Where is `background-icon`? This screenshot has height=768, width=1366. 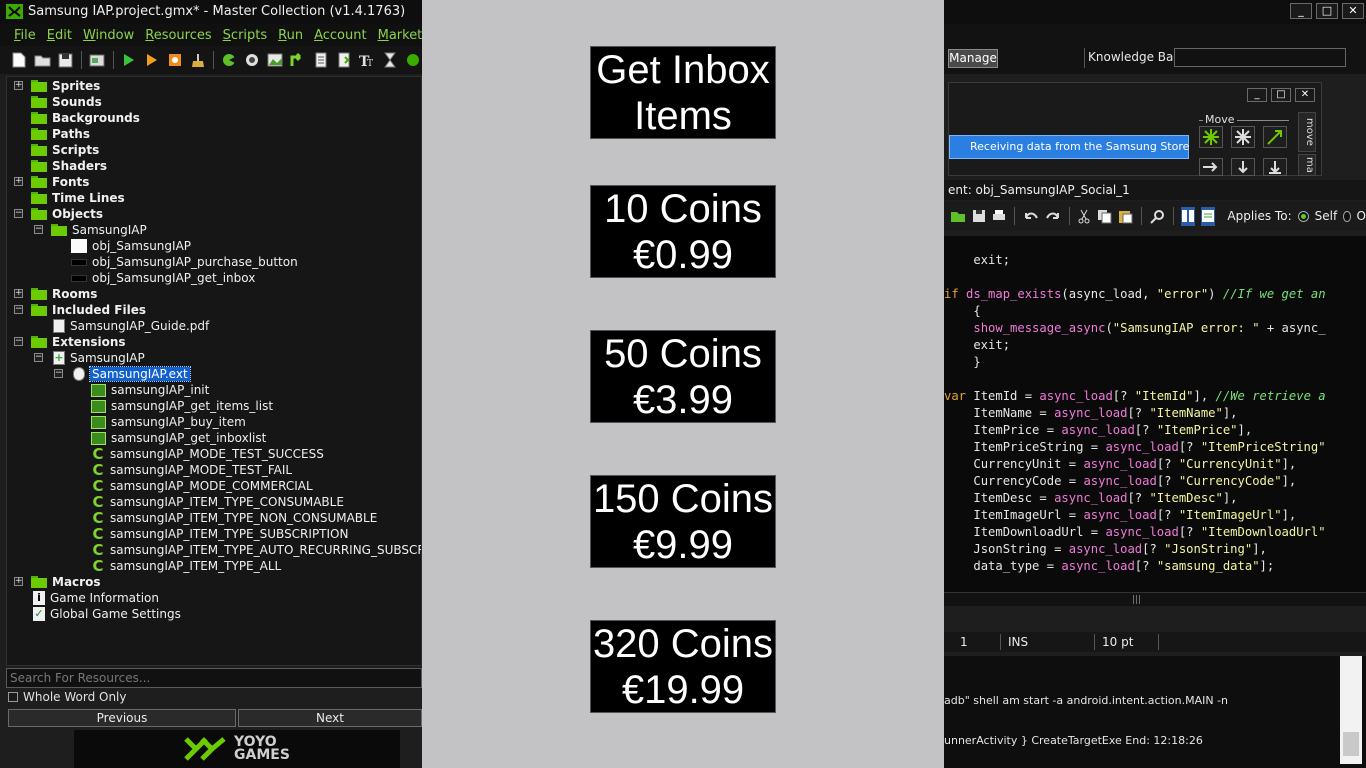
background-icon is located at coordinates (275, 60).